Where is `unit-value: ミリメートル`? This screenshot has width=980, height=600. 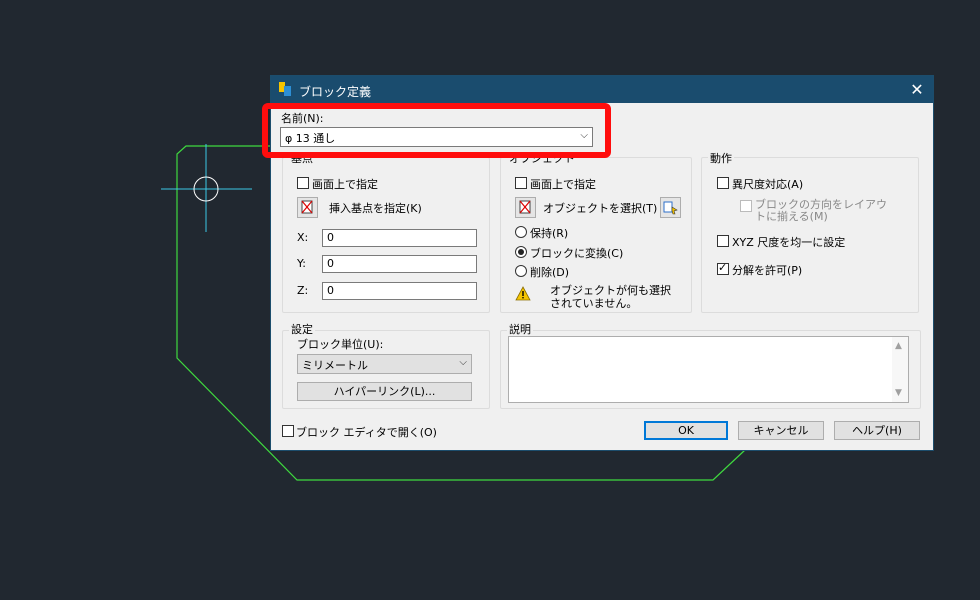 unit-value: ミリメートル is located at coordinates (335, 365).